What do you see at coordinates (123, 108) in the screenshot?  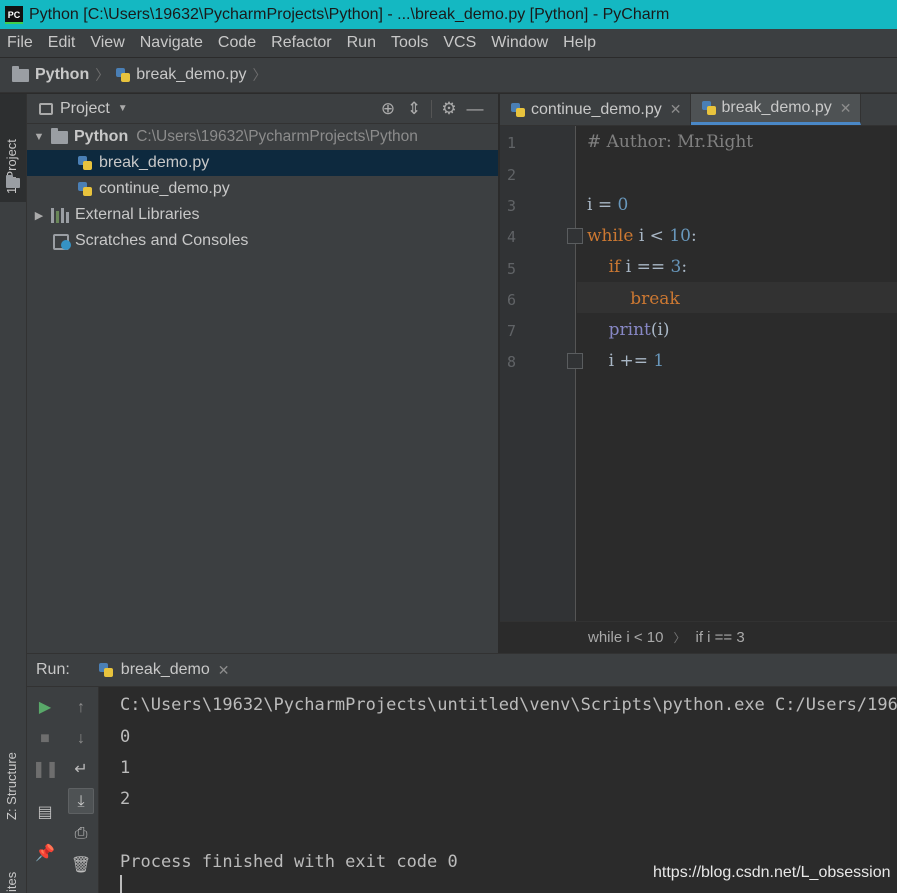 I see `chevron-down-icon: ▼` at bounding box center [123, 108].